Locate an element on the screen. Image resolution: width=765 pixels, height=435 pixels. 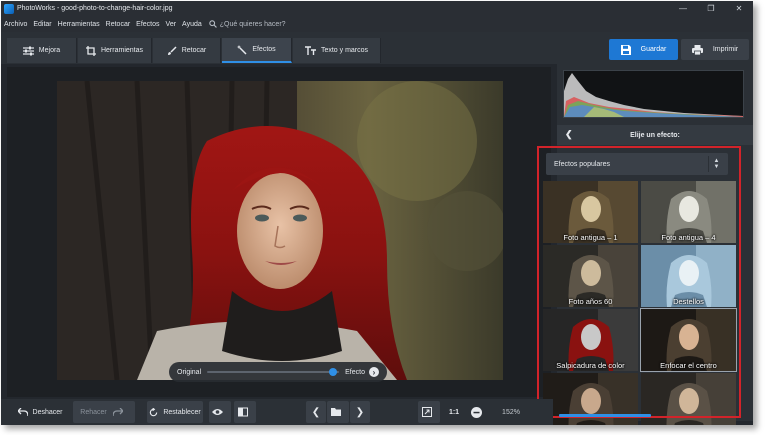
window-controls: — ❐ ✕ is located at coordinates (711, 8).